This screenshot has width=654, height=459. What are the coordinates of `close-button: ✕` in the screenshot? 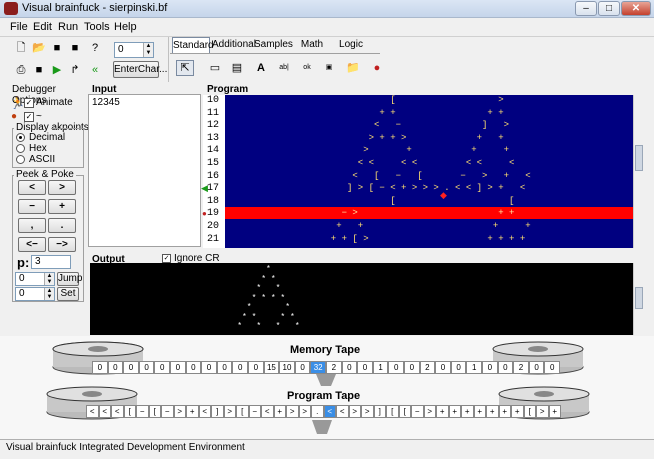 It's located at (636, 8).